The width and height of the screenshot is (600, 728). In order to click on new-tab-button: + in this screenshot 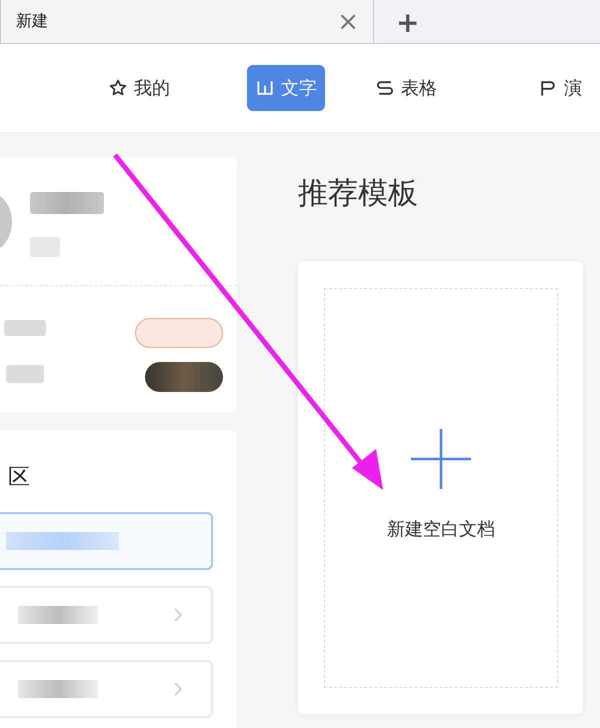, I will do `click(408, 23)`.